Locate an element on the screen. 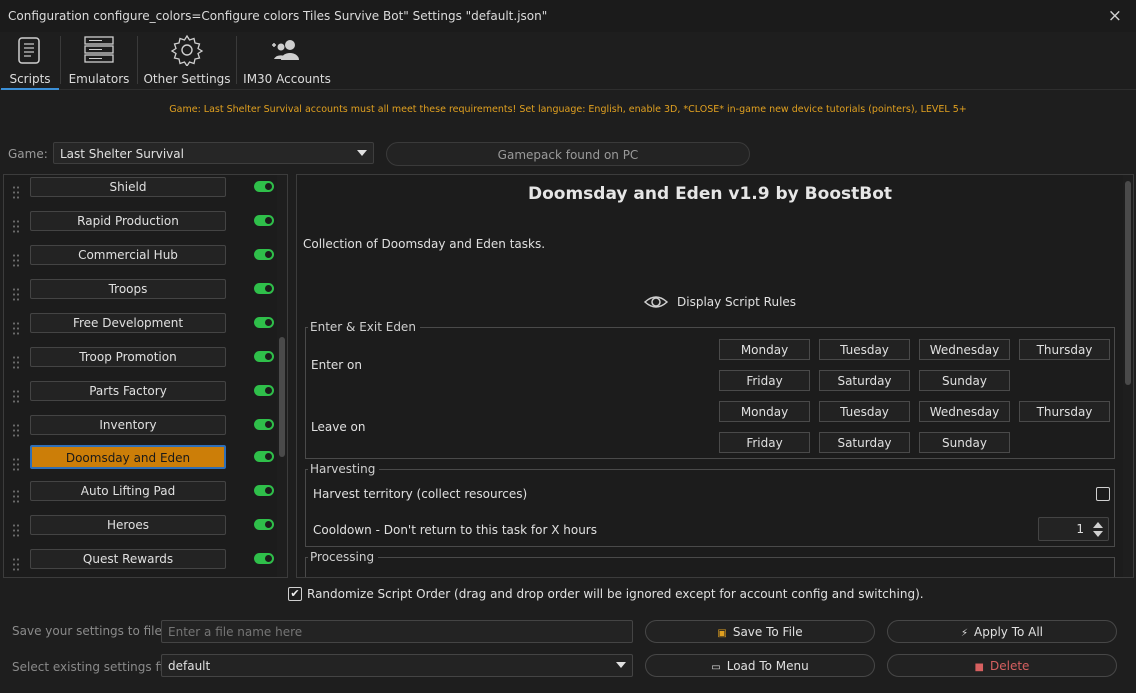 This screenshot has height=693, width=1136. script-row: Parts Factory is located at coordinates (140, 398).